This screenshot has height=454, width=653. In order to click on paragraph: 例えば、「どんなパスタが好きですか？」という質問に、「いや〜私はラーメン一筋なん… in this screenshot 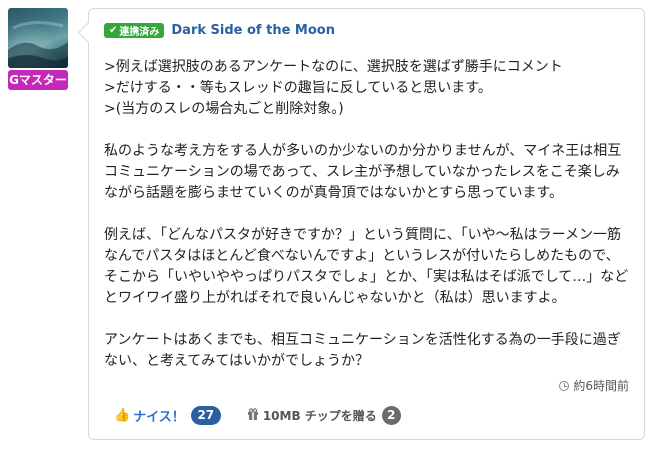, I will do `click(366, 266)`.